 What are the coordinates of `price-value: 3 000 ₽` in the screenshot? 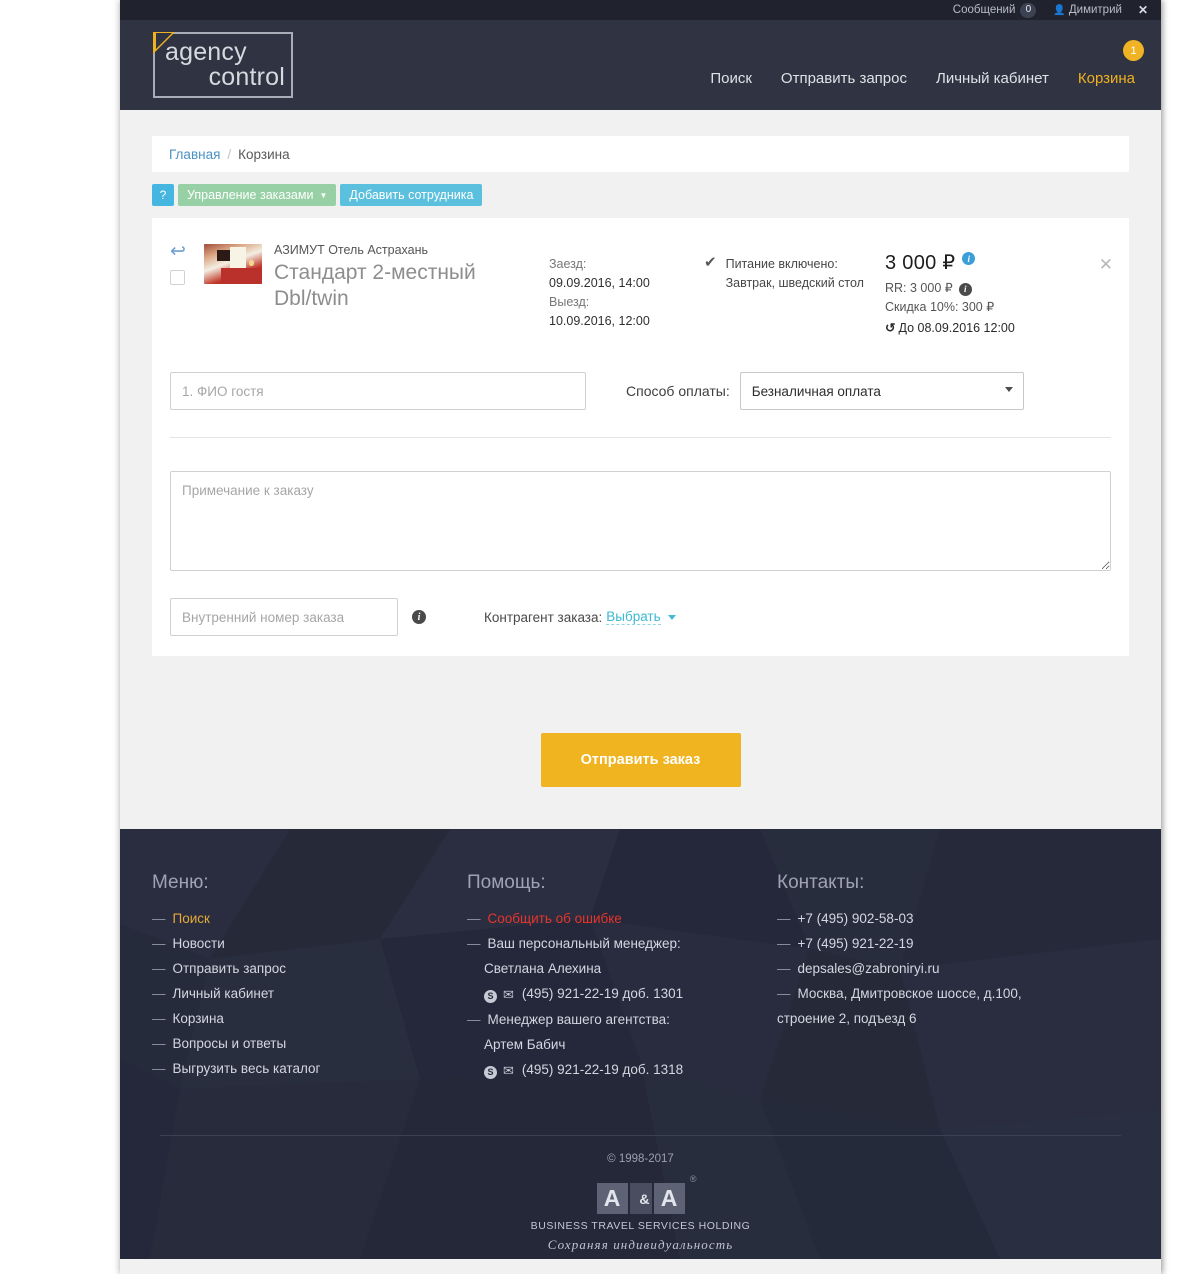 It's located at (920, 263).